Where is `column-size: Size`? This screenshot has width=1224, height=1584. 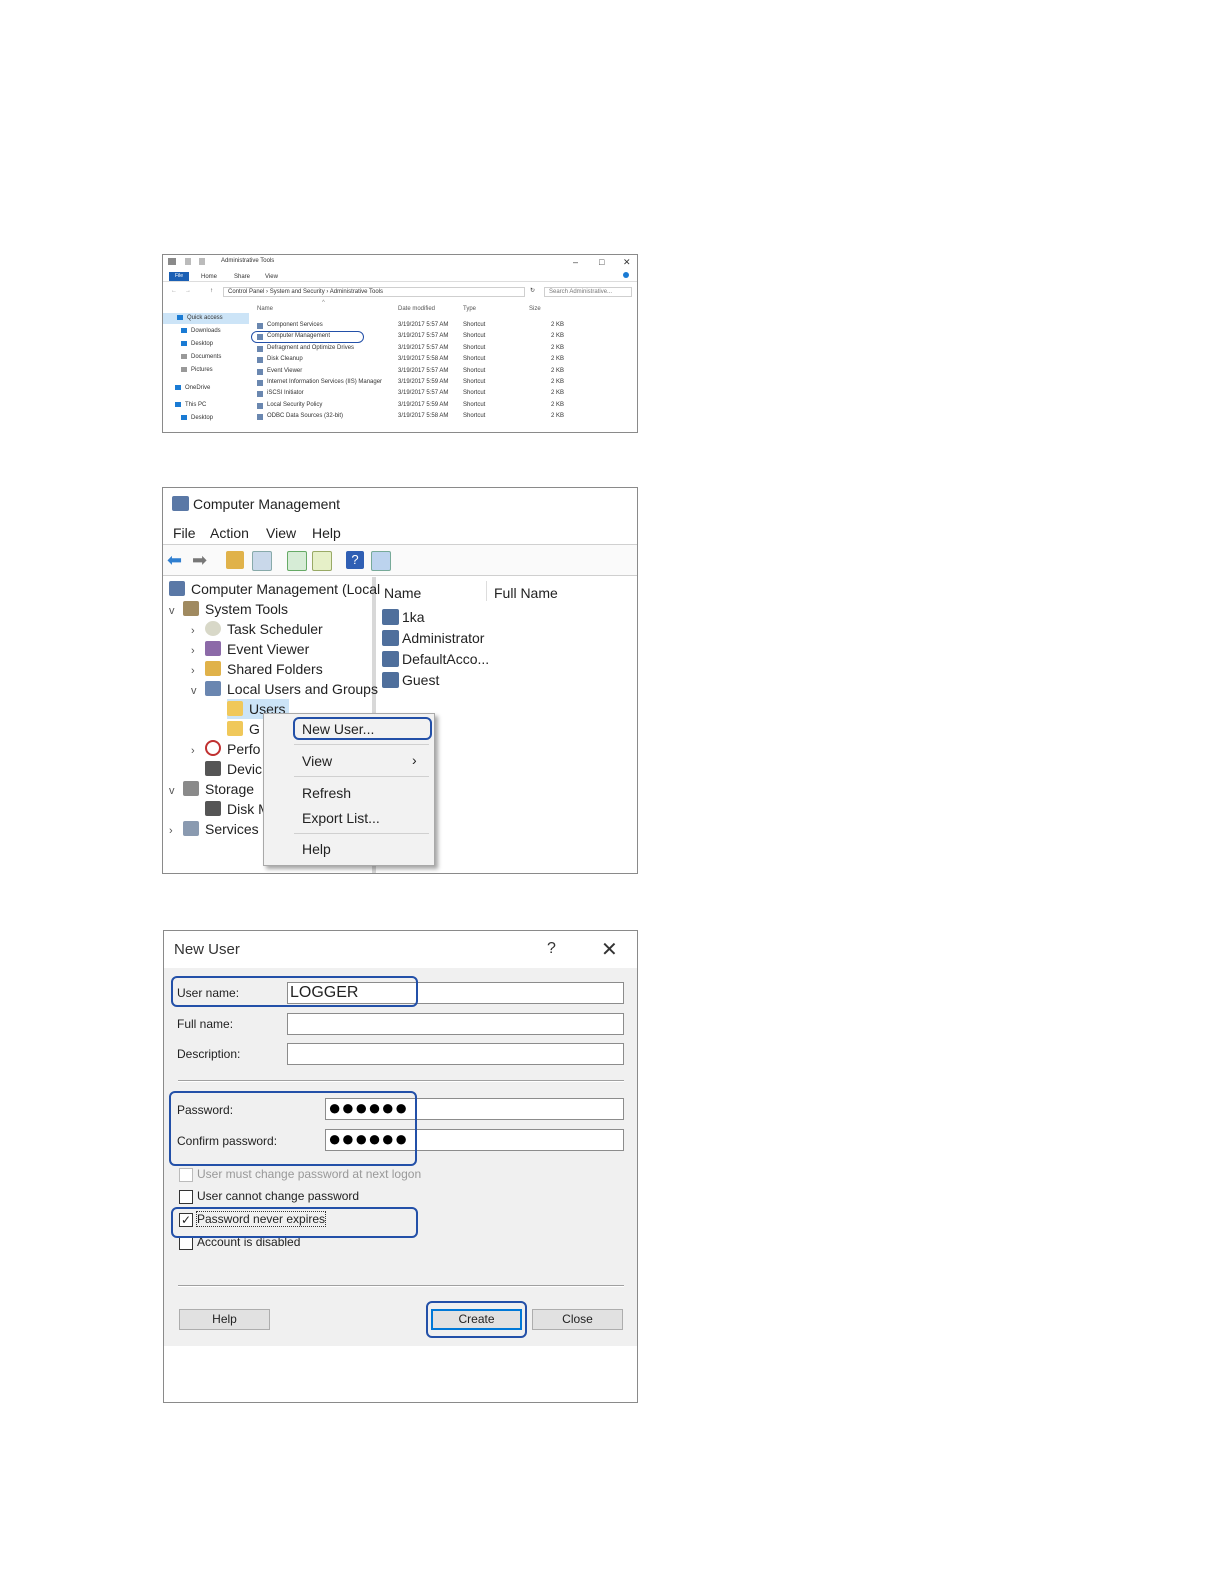 column-size: Size is located at coordinates (535, 309).